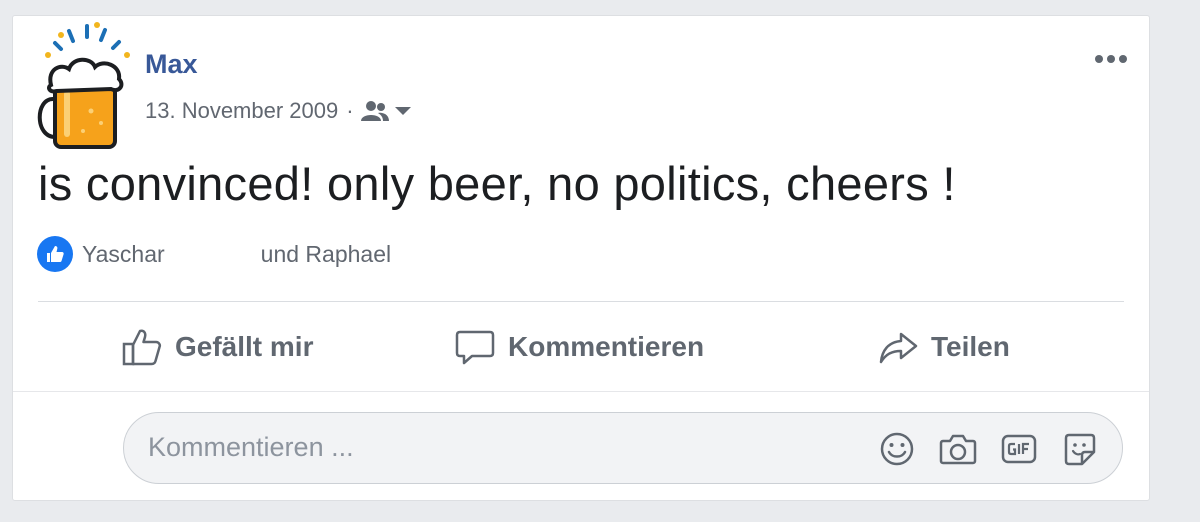  I want to click on emoji-icon, so click(897, 449).